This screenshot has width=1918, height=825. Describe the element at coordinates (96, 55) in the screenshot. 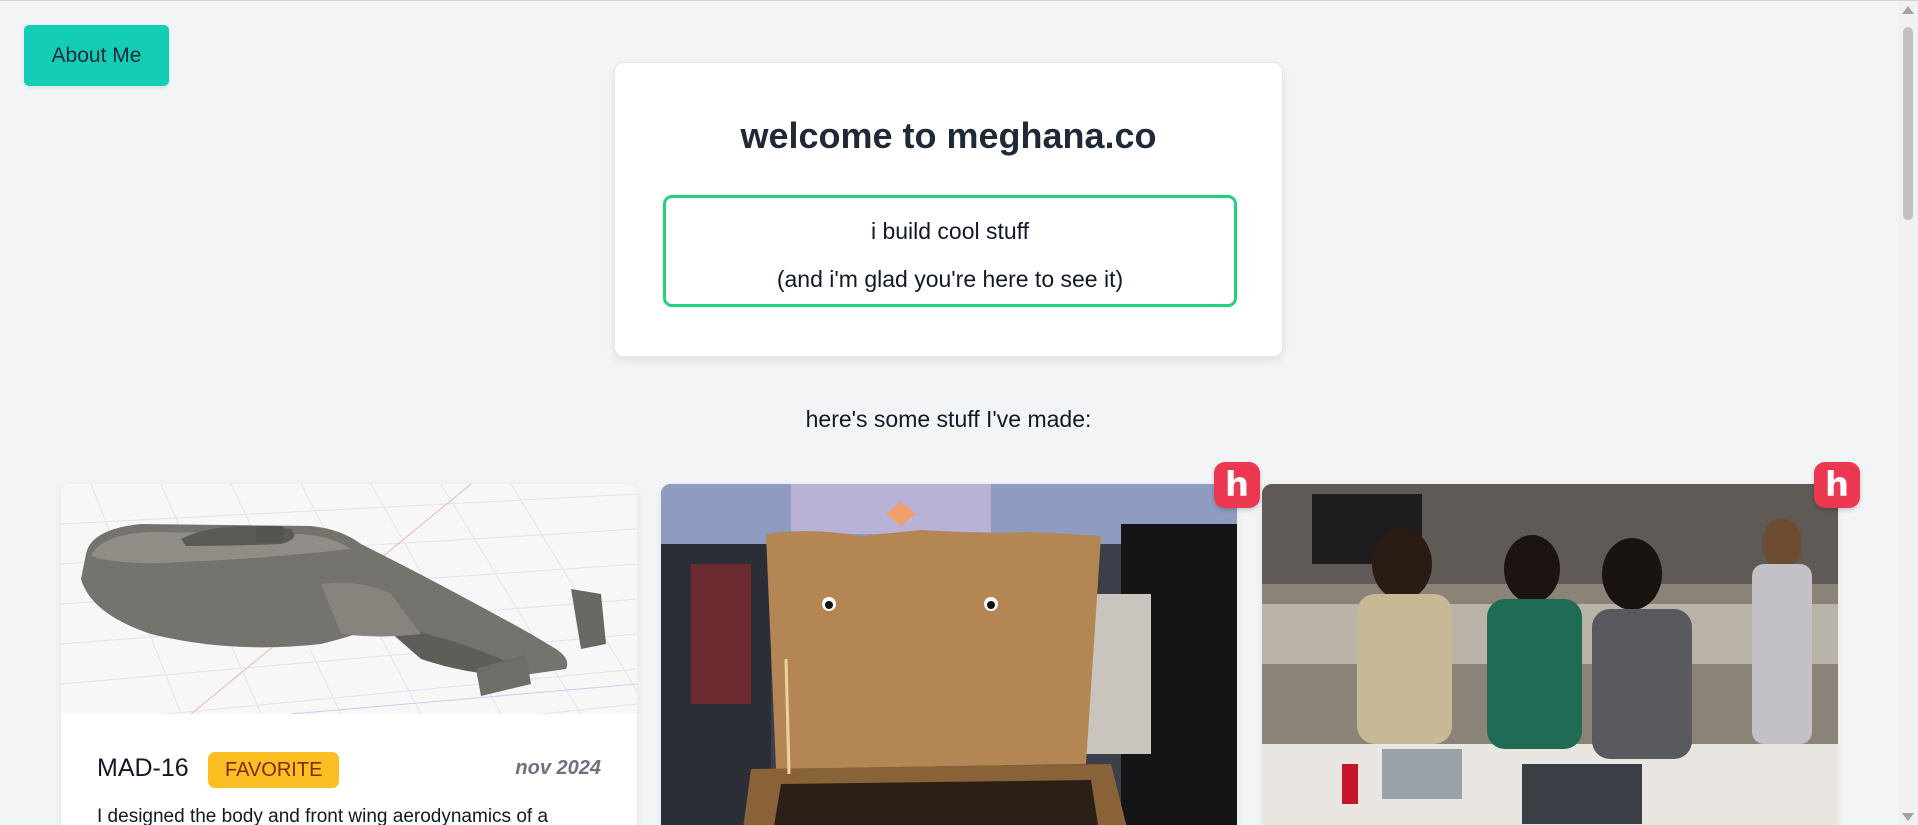

I see `about-me-button: About Me` at that location.